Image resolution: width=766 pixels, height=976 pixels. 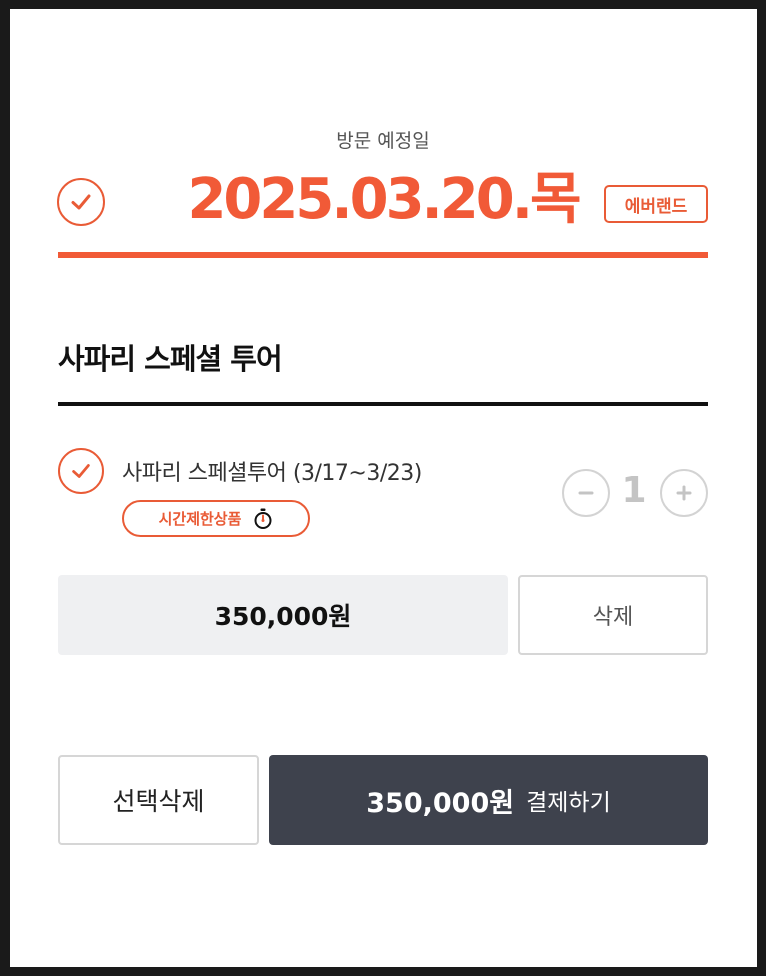 I want to click on check-icon, so click(x=81, y=471).